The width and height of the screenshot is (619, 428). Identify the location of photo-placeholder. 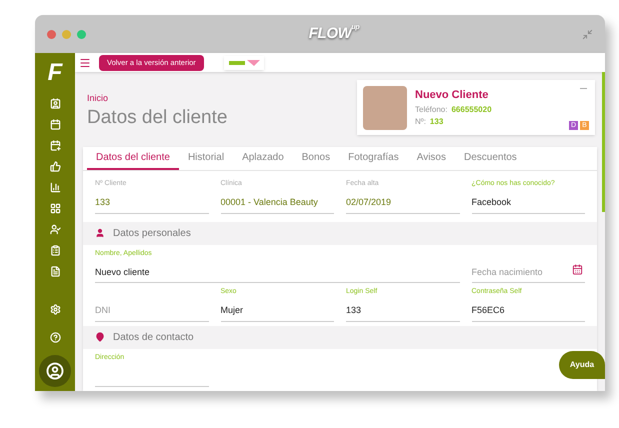
(385, 108).